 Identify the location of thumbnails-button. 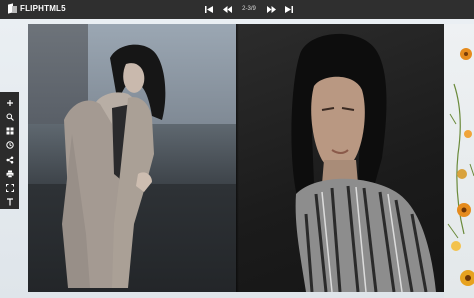
(9, 131).